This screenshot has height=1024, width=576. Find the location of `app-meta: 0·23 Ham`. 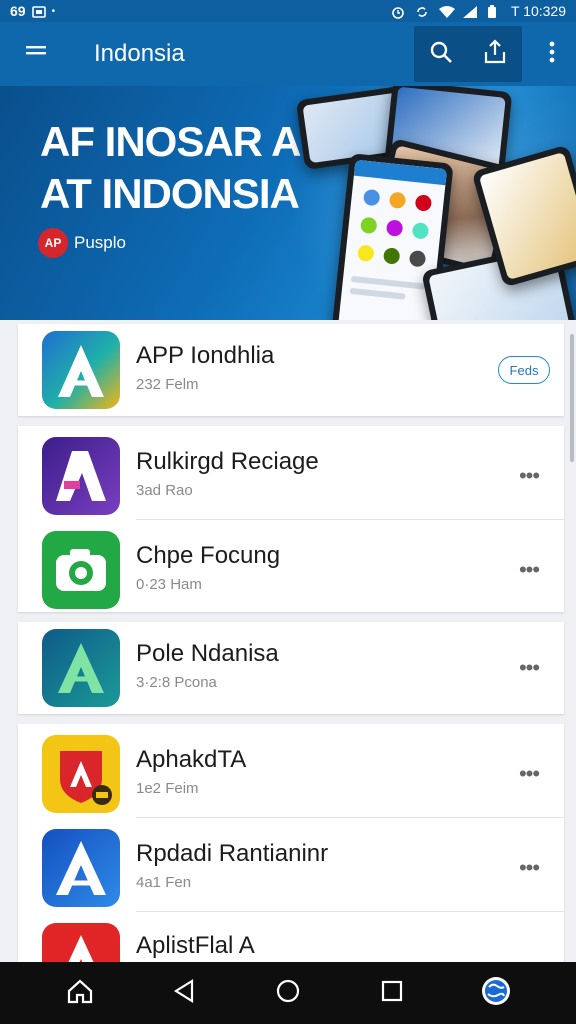

app-meta: 0·23 Ham is located at coordinates (169, 584).